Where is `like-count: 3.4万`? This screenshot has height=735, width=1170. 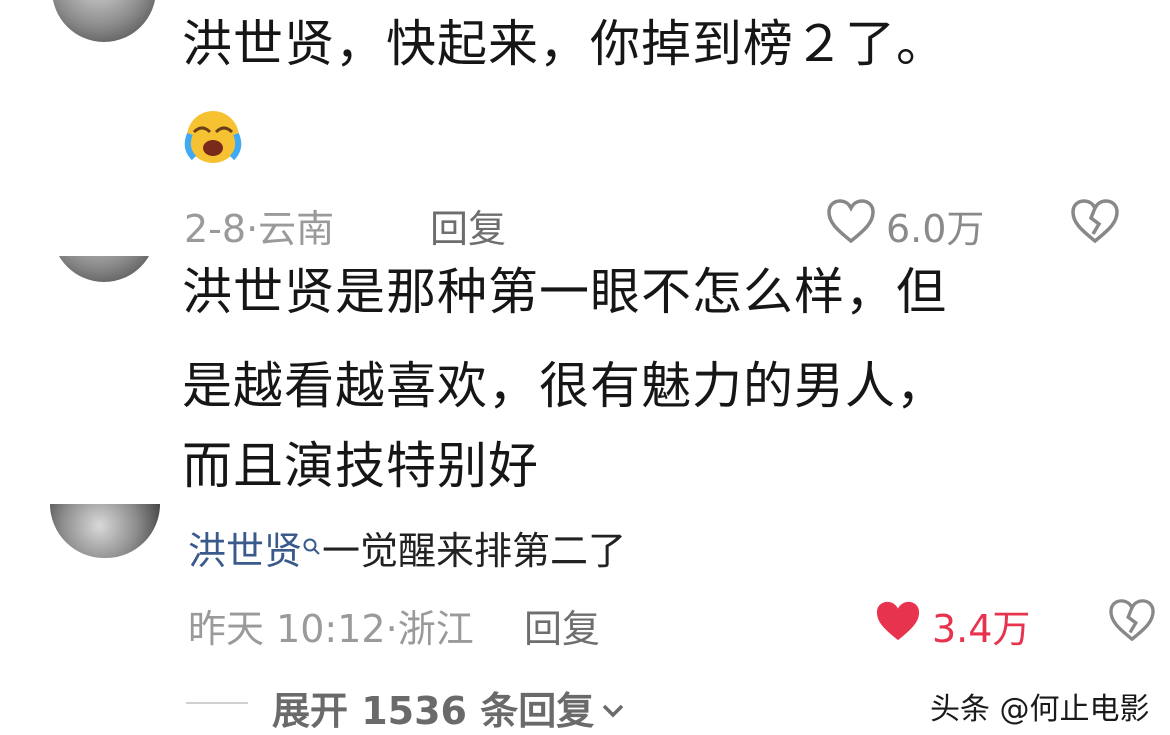 like-count: 3.4万 is located at coordinates (981, 629).